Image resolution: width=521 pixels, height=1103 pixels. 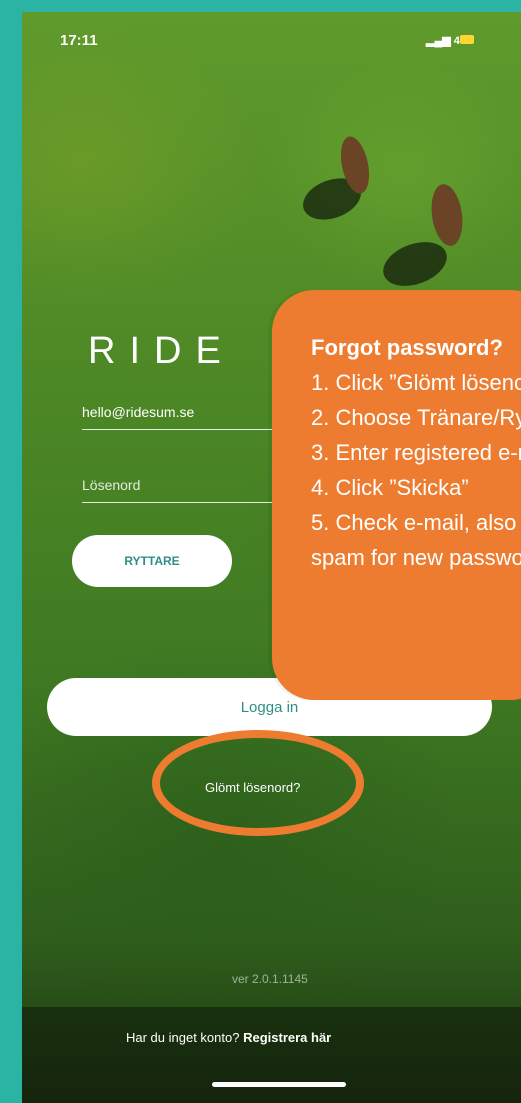 What do you see at coordinates (183, 1037) in the screenshot?
I see `no-account-text: Har du inget konto?` at bounding box center [183, 1037].